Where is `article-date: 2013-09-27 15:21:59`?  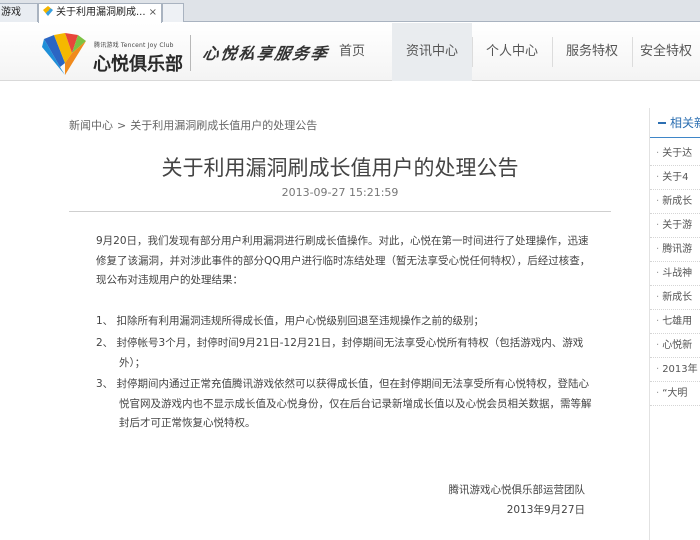 article-date: 2013-09-27 15:21:59 is located at coordinates (340, 192).